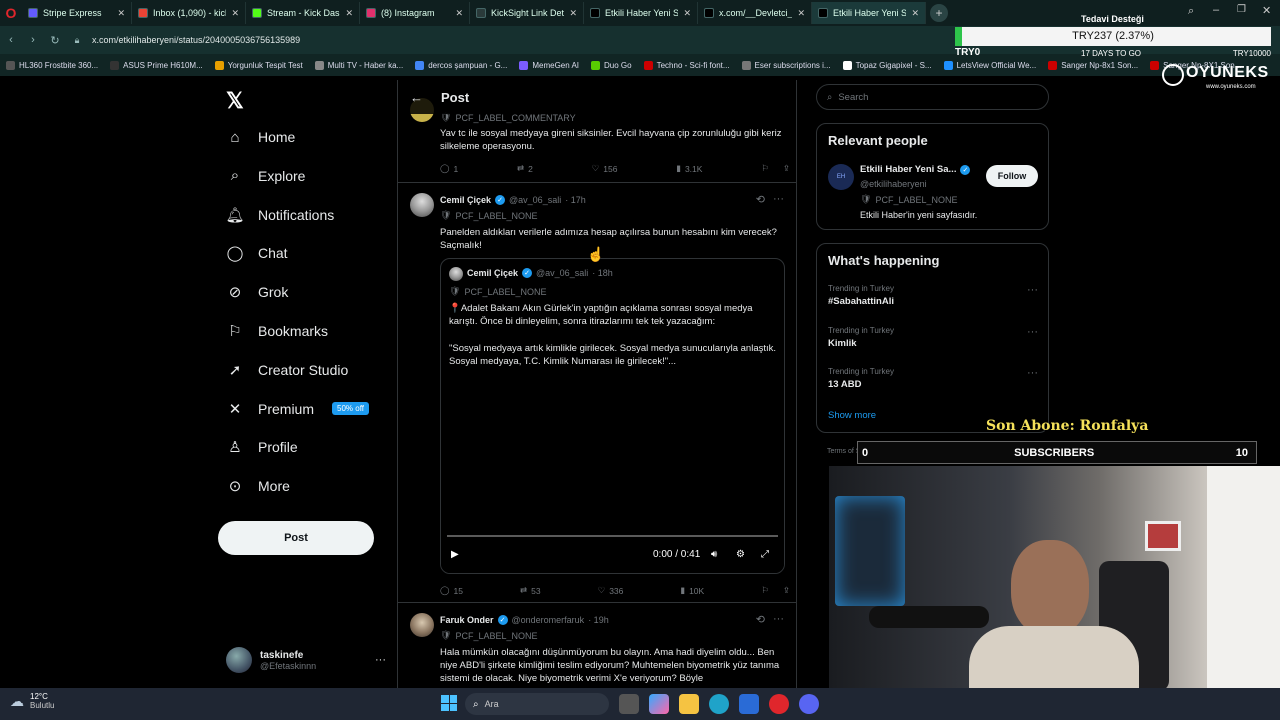 This screenshot has width=1280, height=720. I want to click on bookmark-item: Duo Go, so click(611, 65).